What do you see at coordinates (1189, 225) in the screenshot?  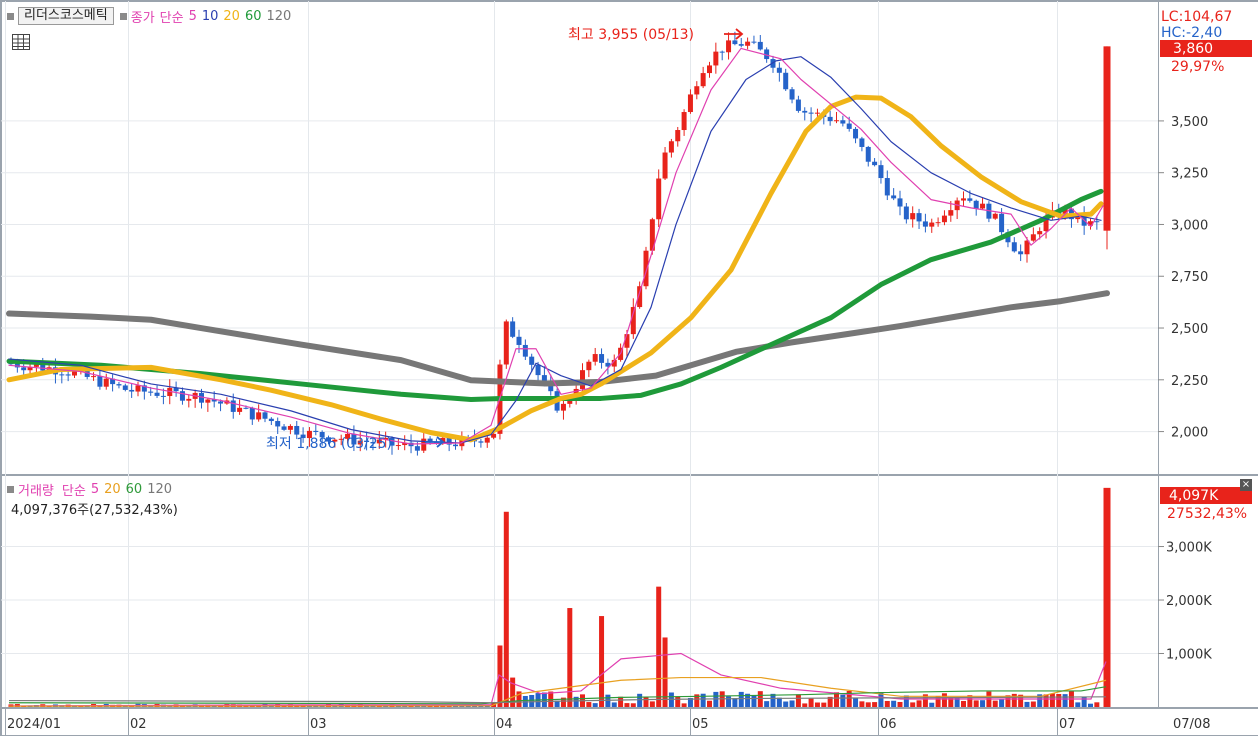 I see `price-tick-label: 3,000` at bounding box center [1189, 225].